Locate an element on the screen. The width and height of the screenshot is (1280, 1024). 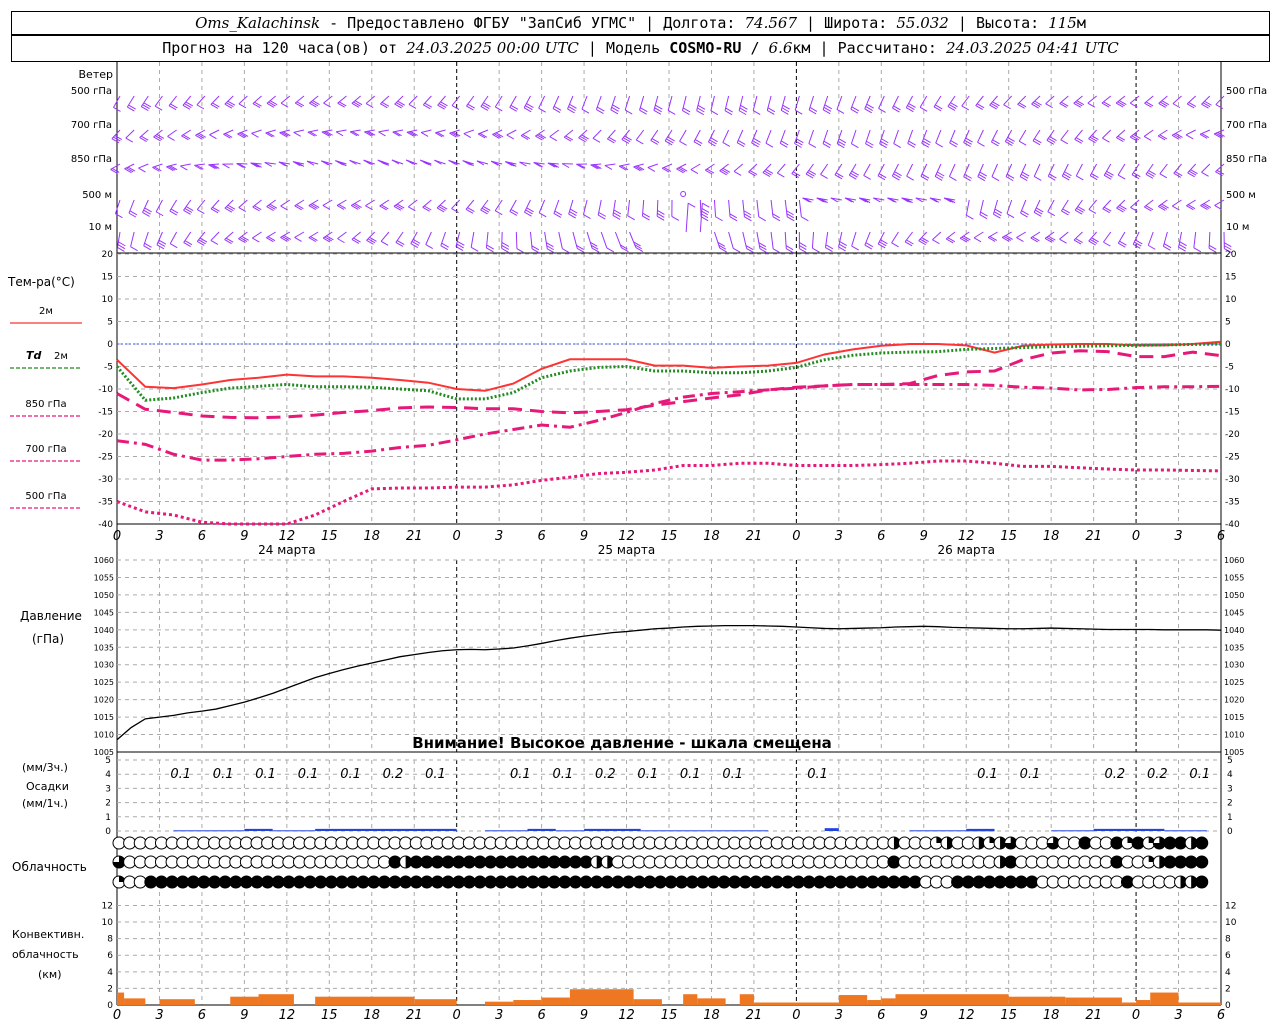
press-tick-left: 1015 is located at coordinates (104, 717).